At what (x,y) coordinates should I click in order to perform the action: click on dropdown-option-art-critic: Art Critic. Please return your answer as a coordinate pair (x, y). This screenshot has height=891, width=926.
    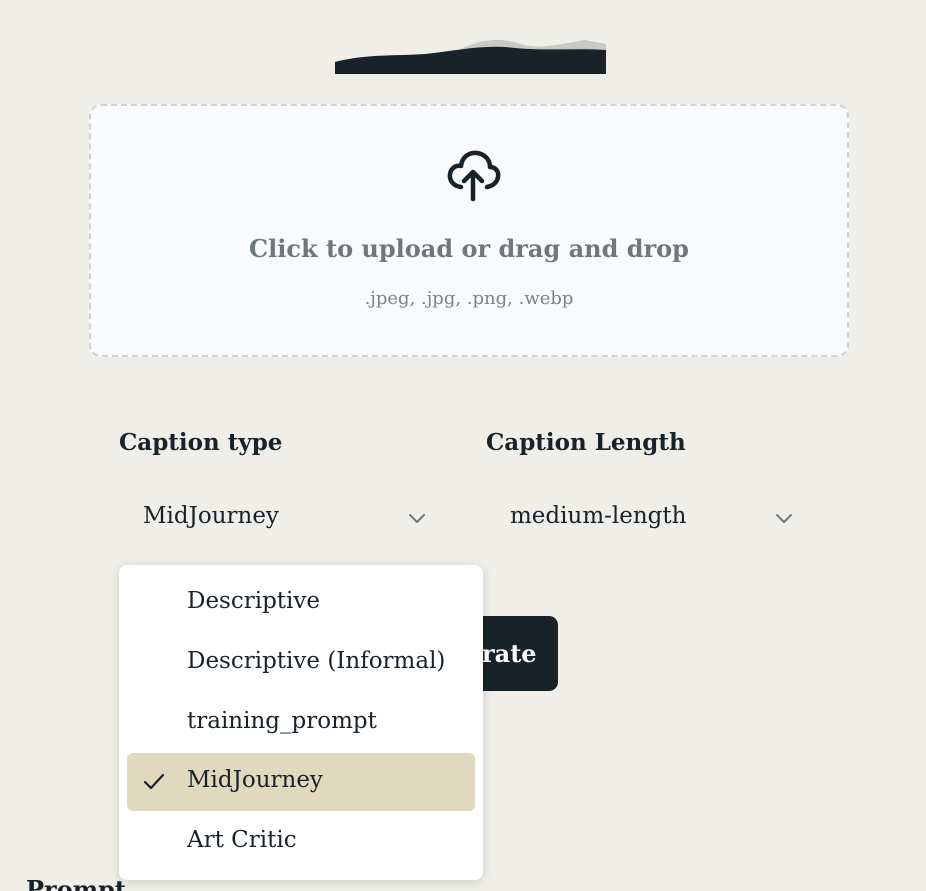
    Looking at the image, I should click on (301, 842).